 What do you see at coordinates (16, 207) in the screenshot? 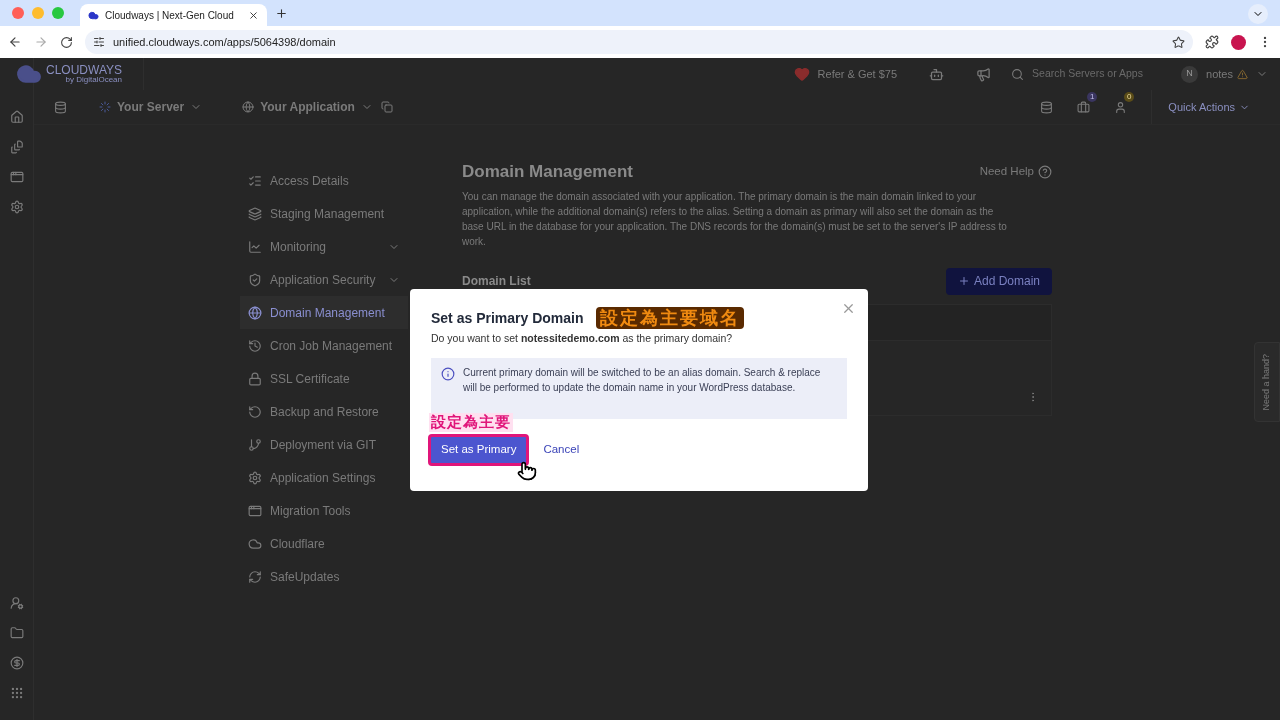
I see `settings-icon` at bounding box center [16, 207].